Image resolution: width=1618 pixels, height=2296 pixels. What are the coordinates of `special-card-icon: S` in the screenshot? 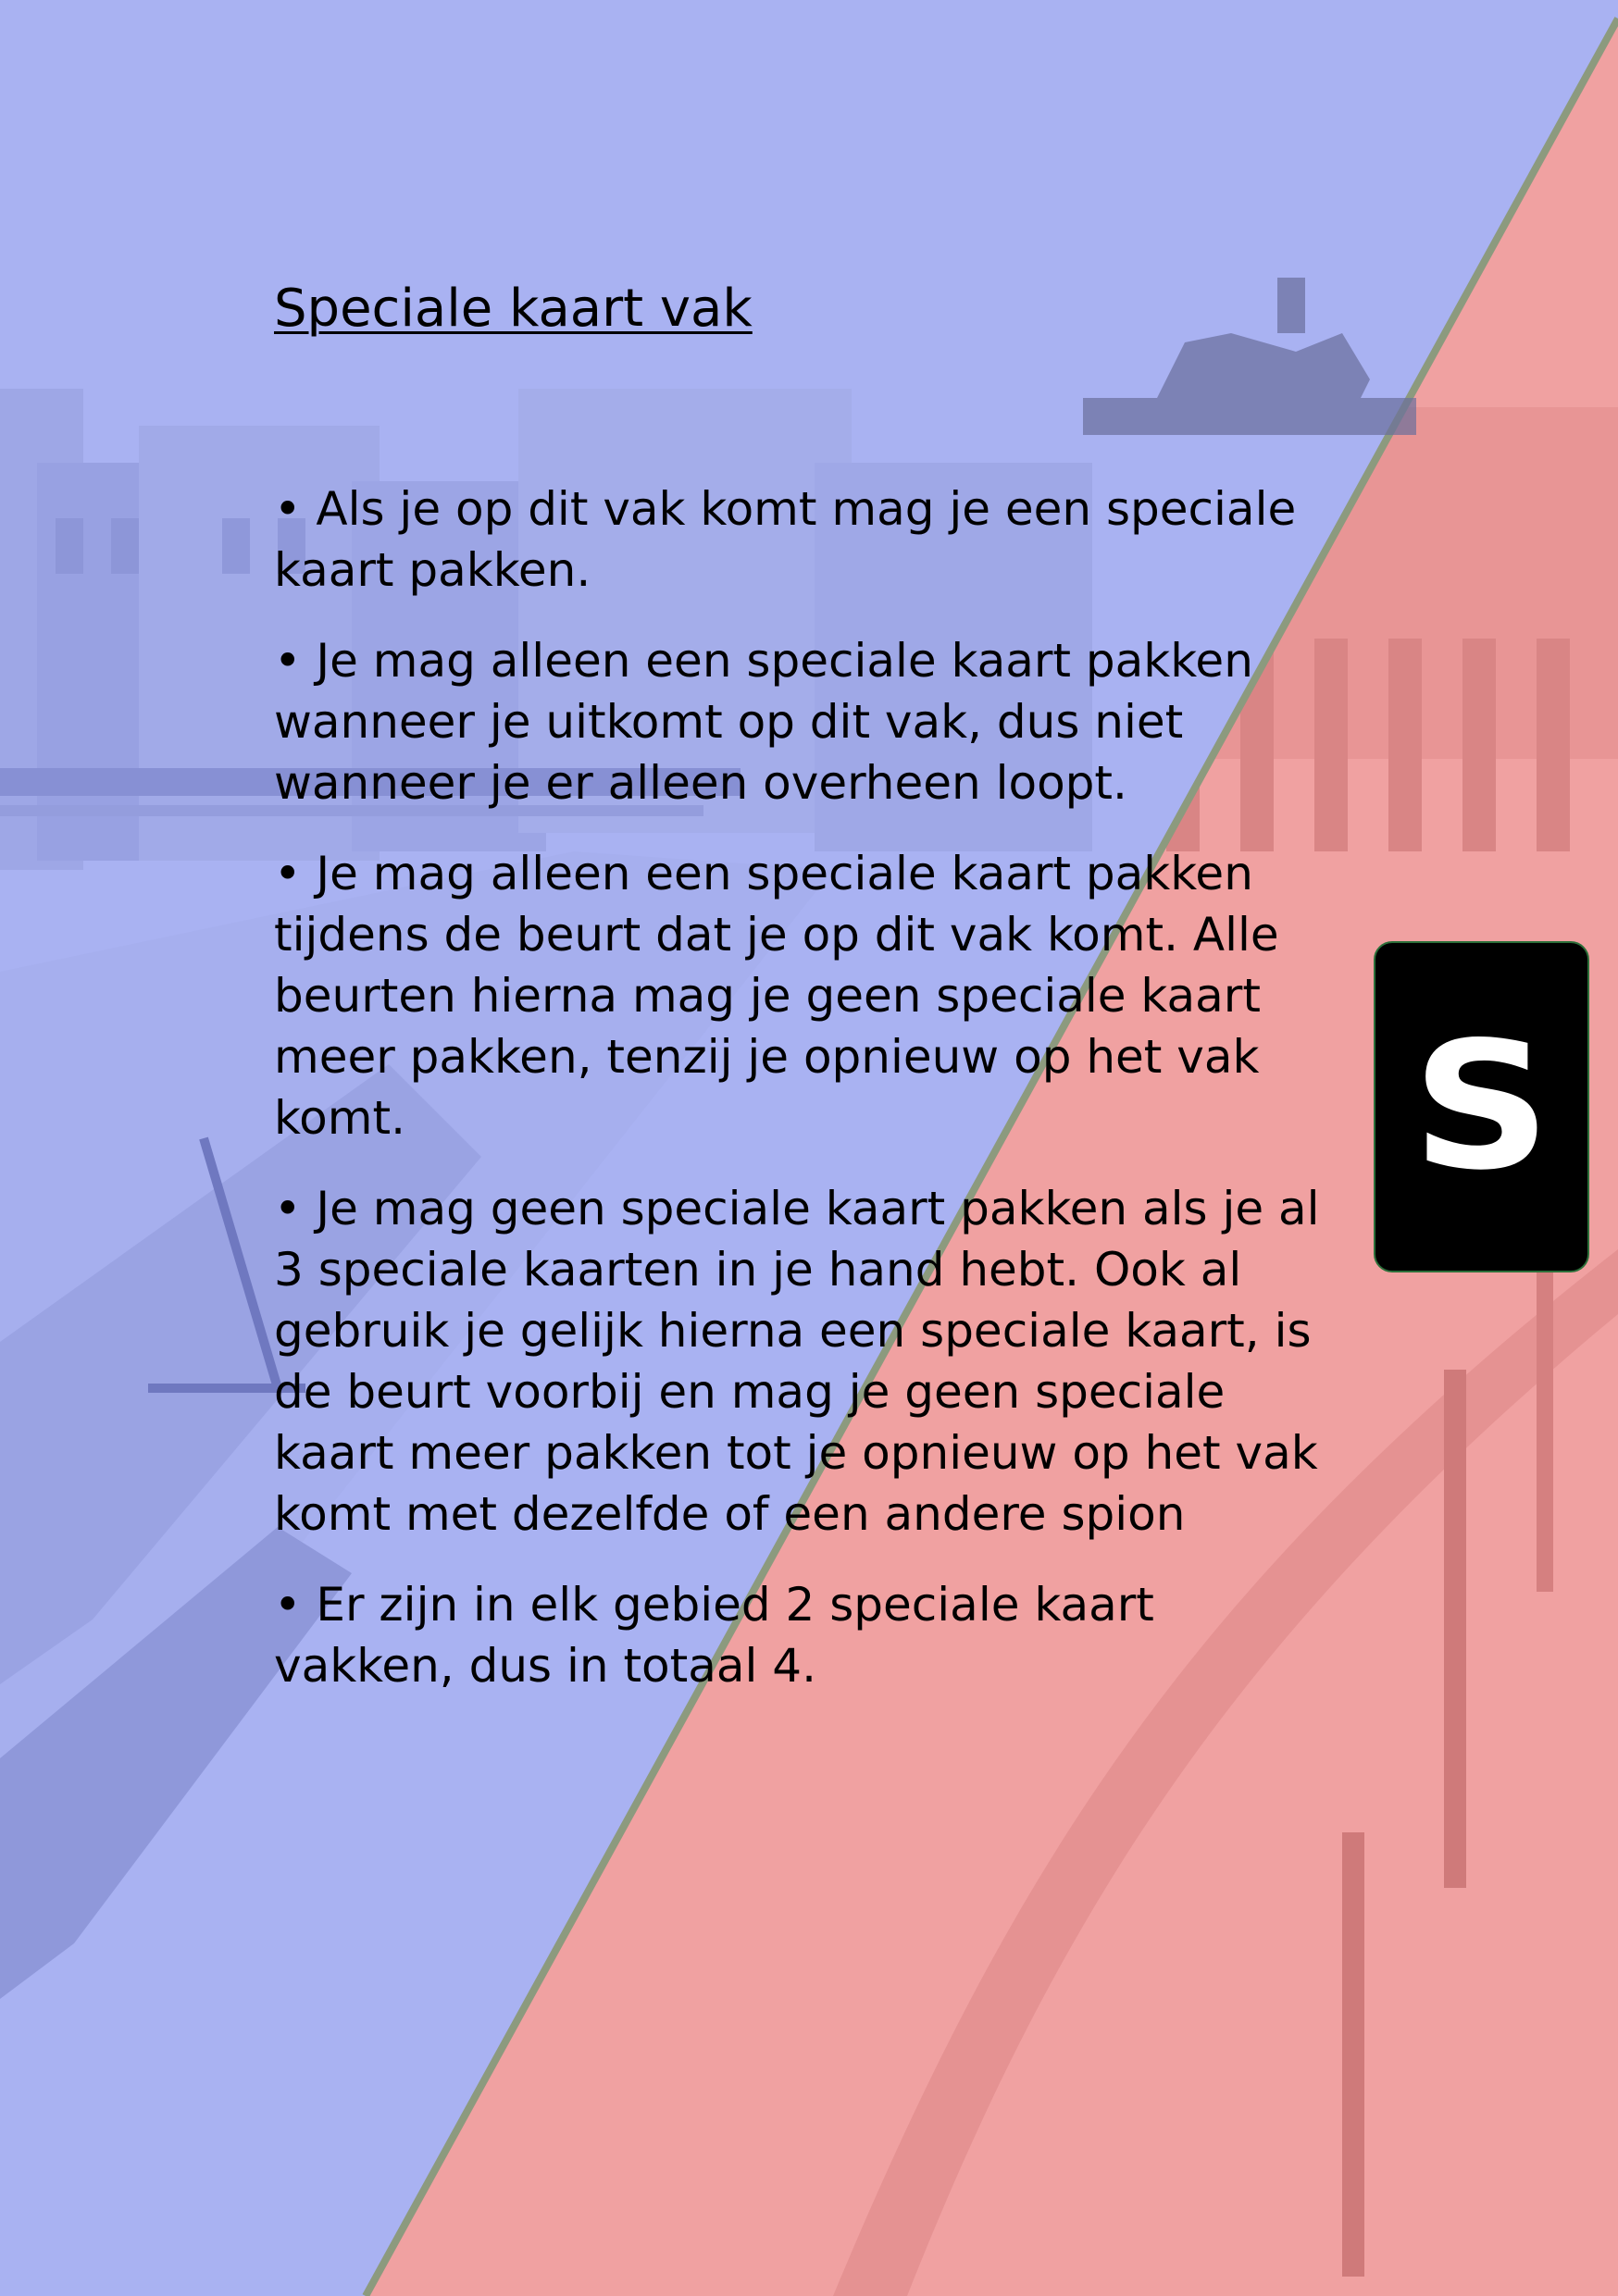 It's located at (1481, 1106).